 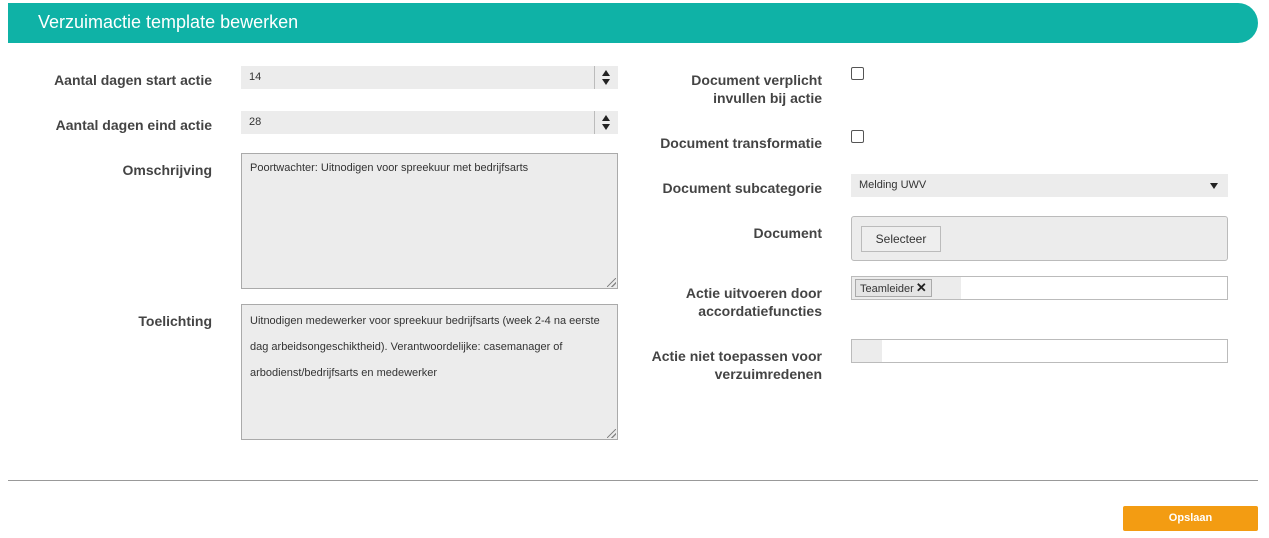 What do you see at coordinates (736, 356) in the screenshot?
I see `exclude-label-line1: Actie niet toepassen voor` at bounding box center [736, 356].